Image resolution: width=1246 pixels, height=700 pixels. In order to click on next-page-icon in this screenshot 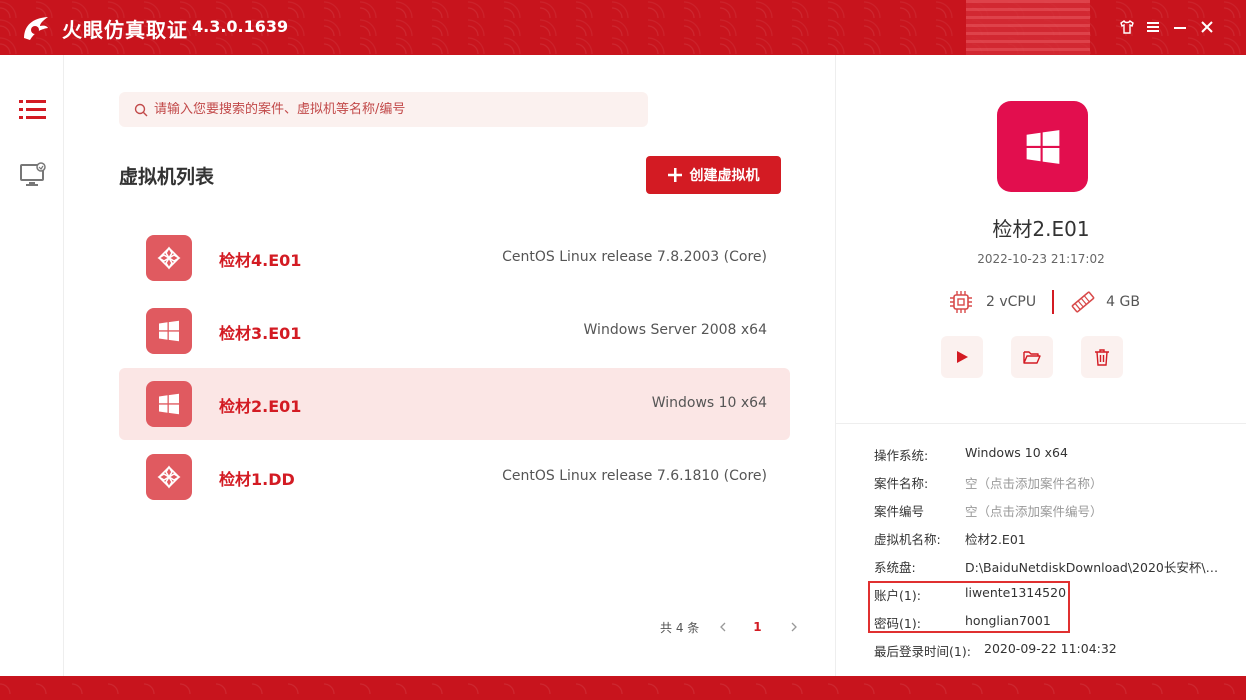, I will do `click(794, 627)`.